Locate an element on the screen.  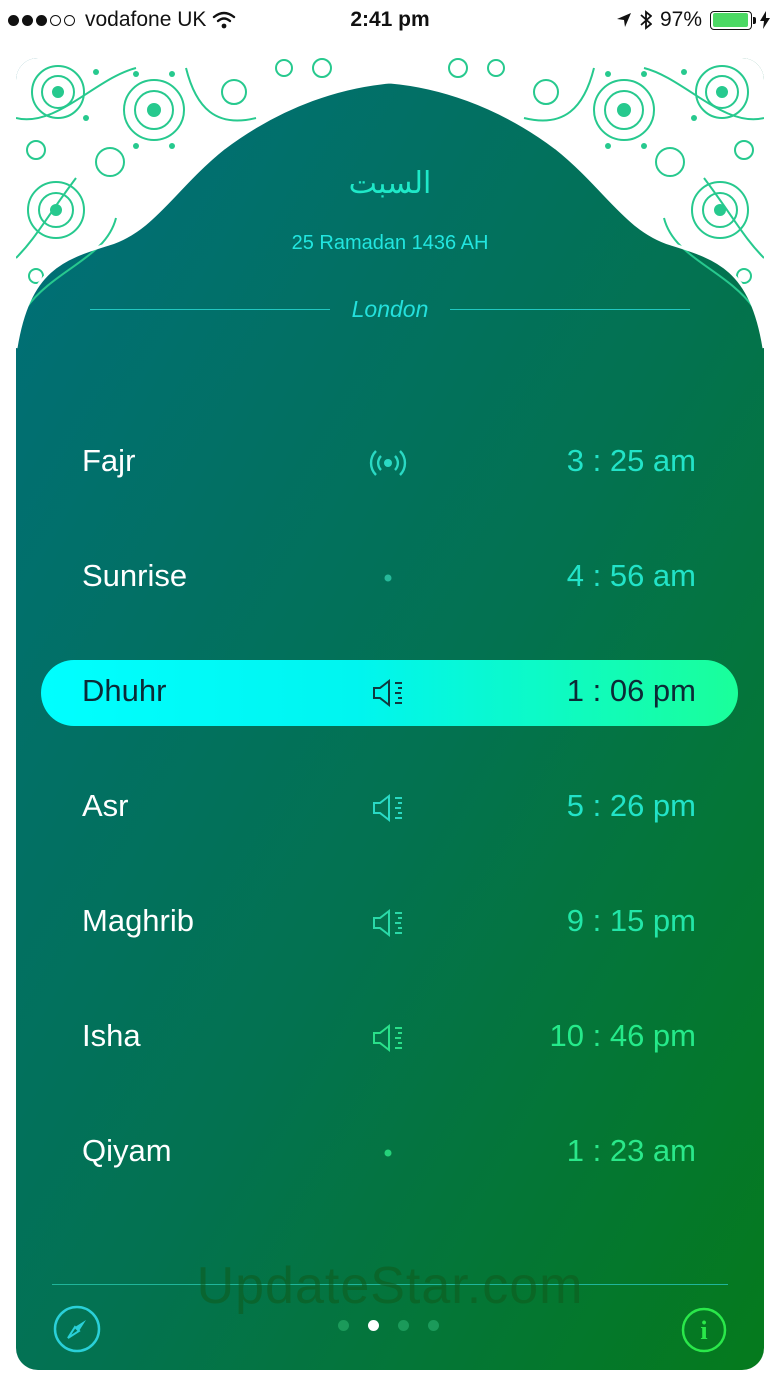
prayer-time: 3 : 25 am is located at coordinates (631, 460).